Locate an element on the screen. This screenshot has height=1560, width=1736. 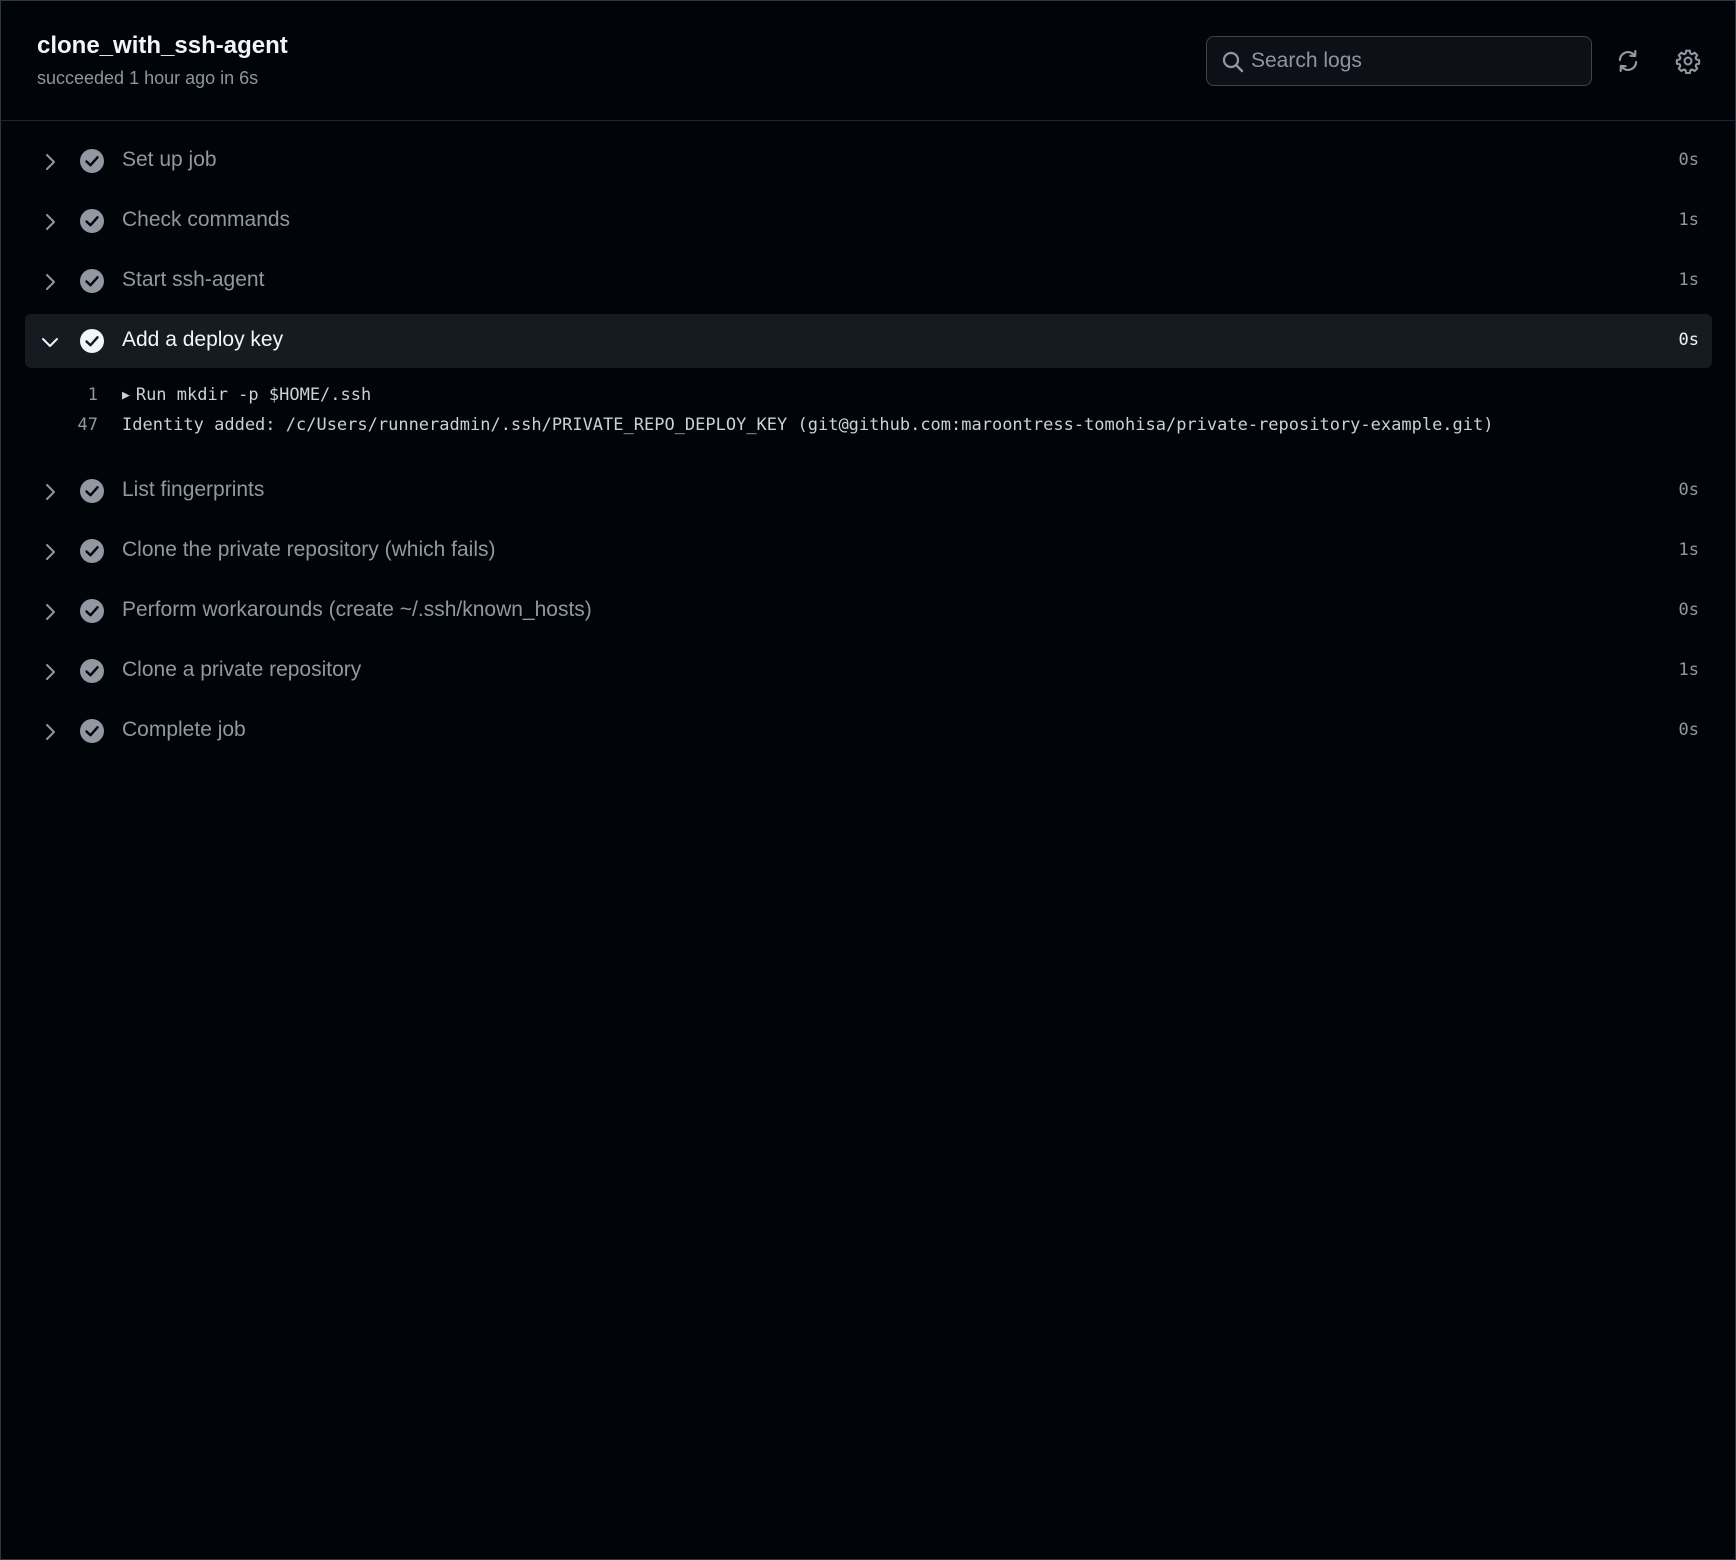
search-logs-box is located at coordinates (1399, 61).